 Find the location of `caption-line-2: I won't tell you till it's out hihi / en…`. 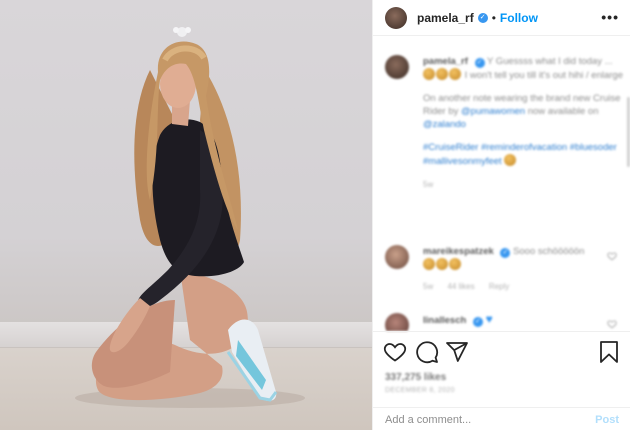

caption-line-2: I won't tell you till it's out hihi / en… is located at coordinates (543, 75).